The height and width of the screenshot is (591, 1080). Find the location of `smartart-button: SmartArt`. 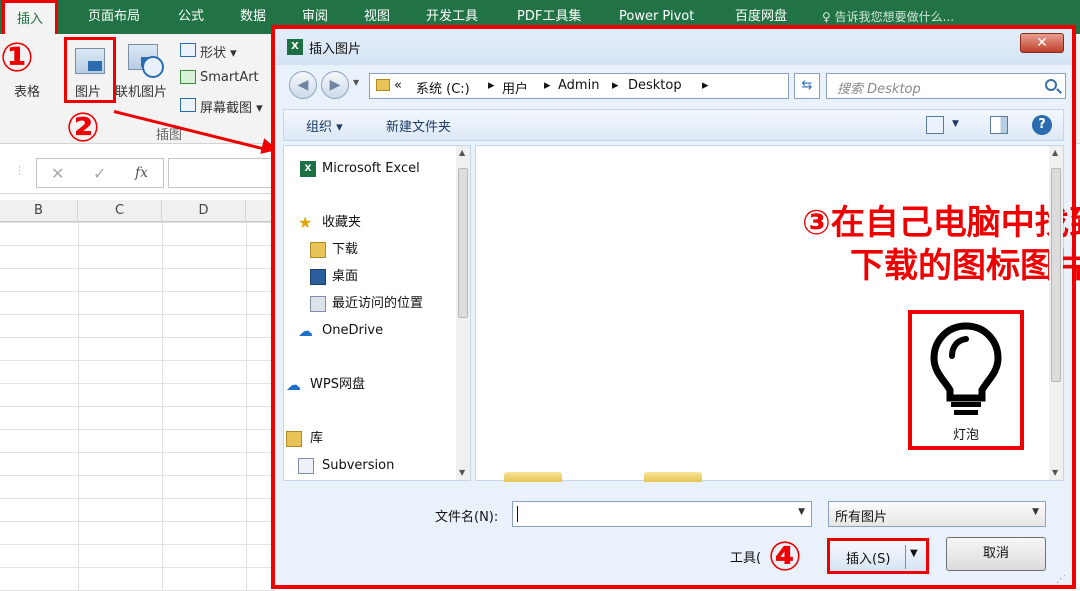

smartart-button: SmartArt is located at coordinates (229, 77).